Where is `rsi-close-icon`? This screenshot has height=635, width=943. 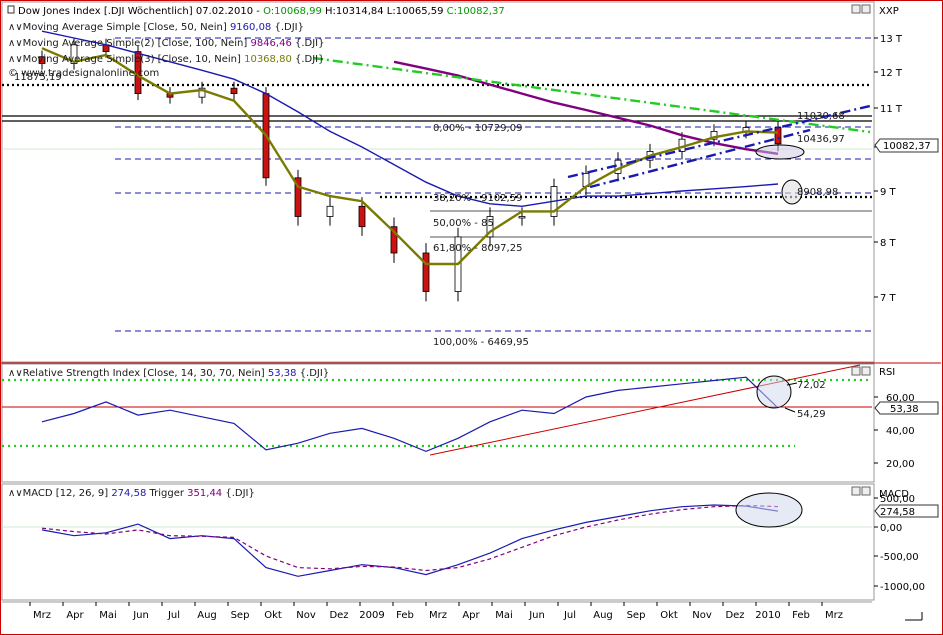
rsi-close-icon is located at coordinates (866, 371).